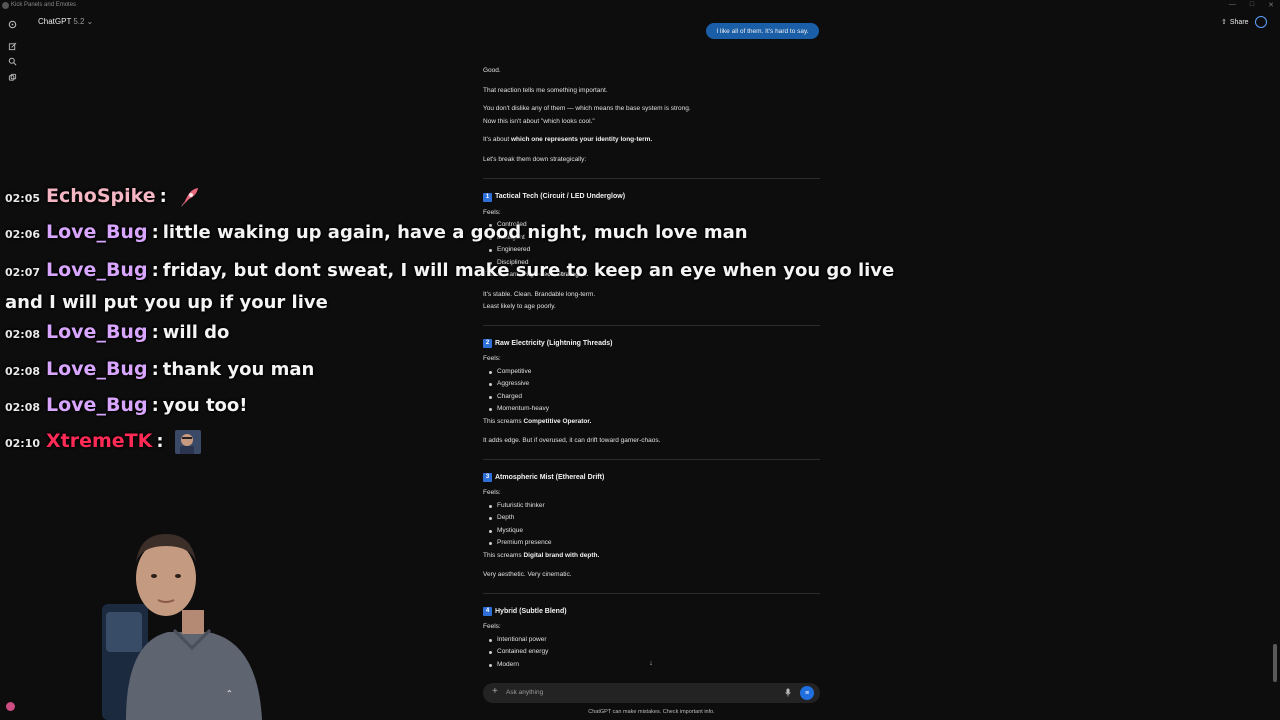 Image resolution: width=1280 pixels, height=720 pixels. I want to click on openai-logo-icon, so click(12, 24).